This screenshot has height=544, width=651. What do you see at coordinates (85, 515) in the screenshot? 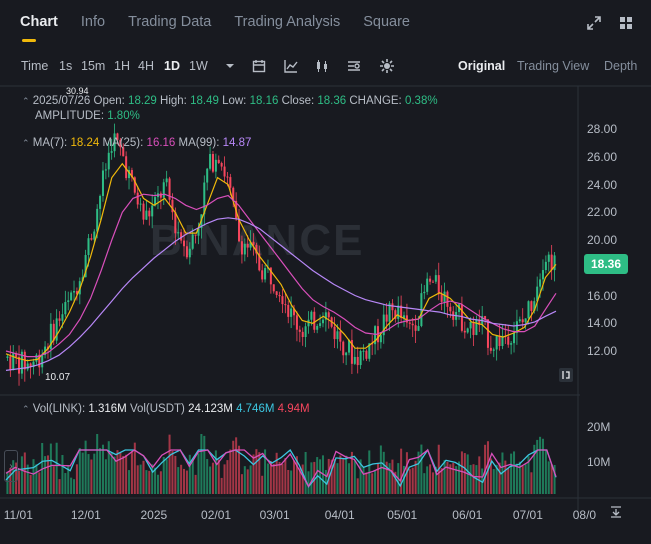
I see `x-tick-label: 12/01` at bounding box center [85, 515].